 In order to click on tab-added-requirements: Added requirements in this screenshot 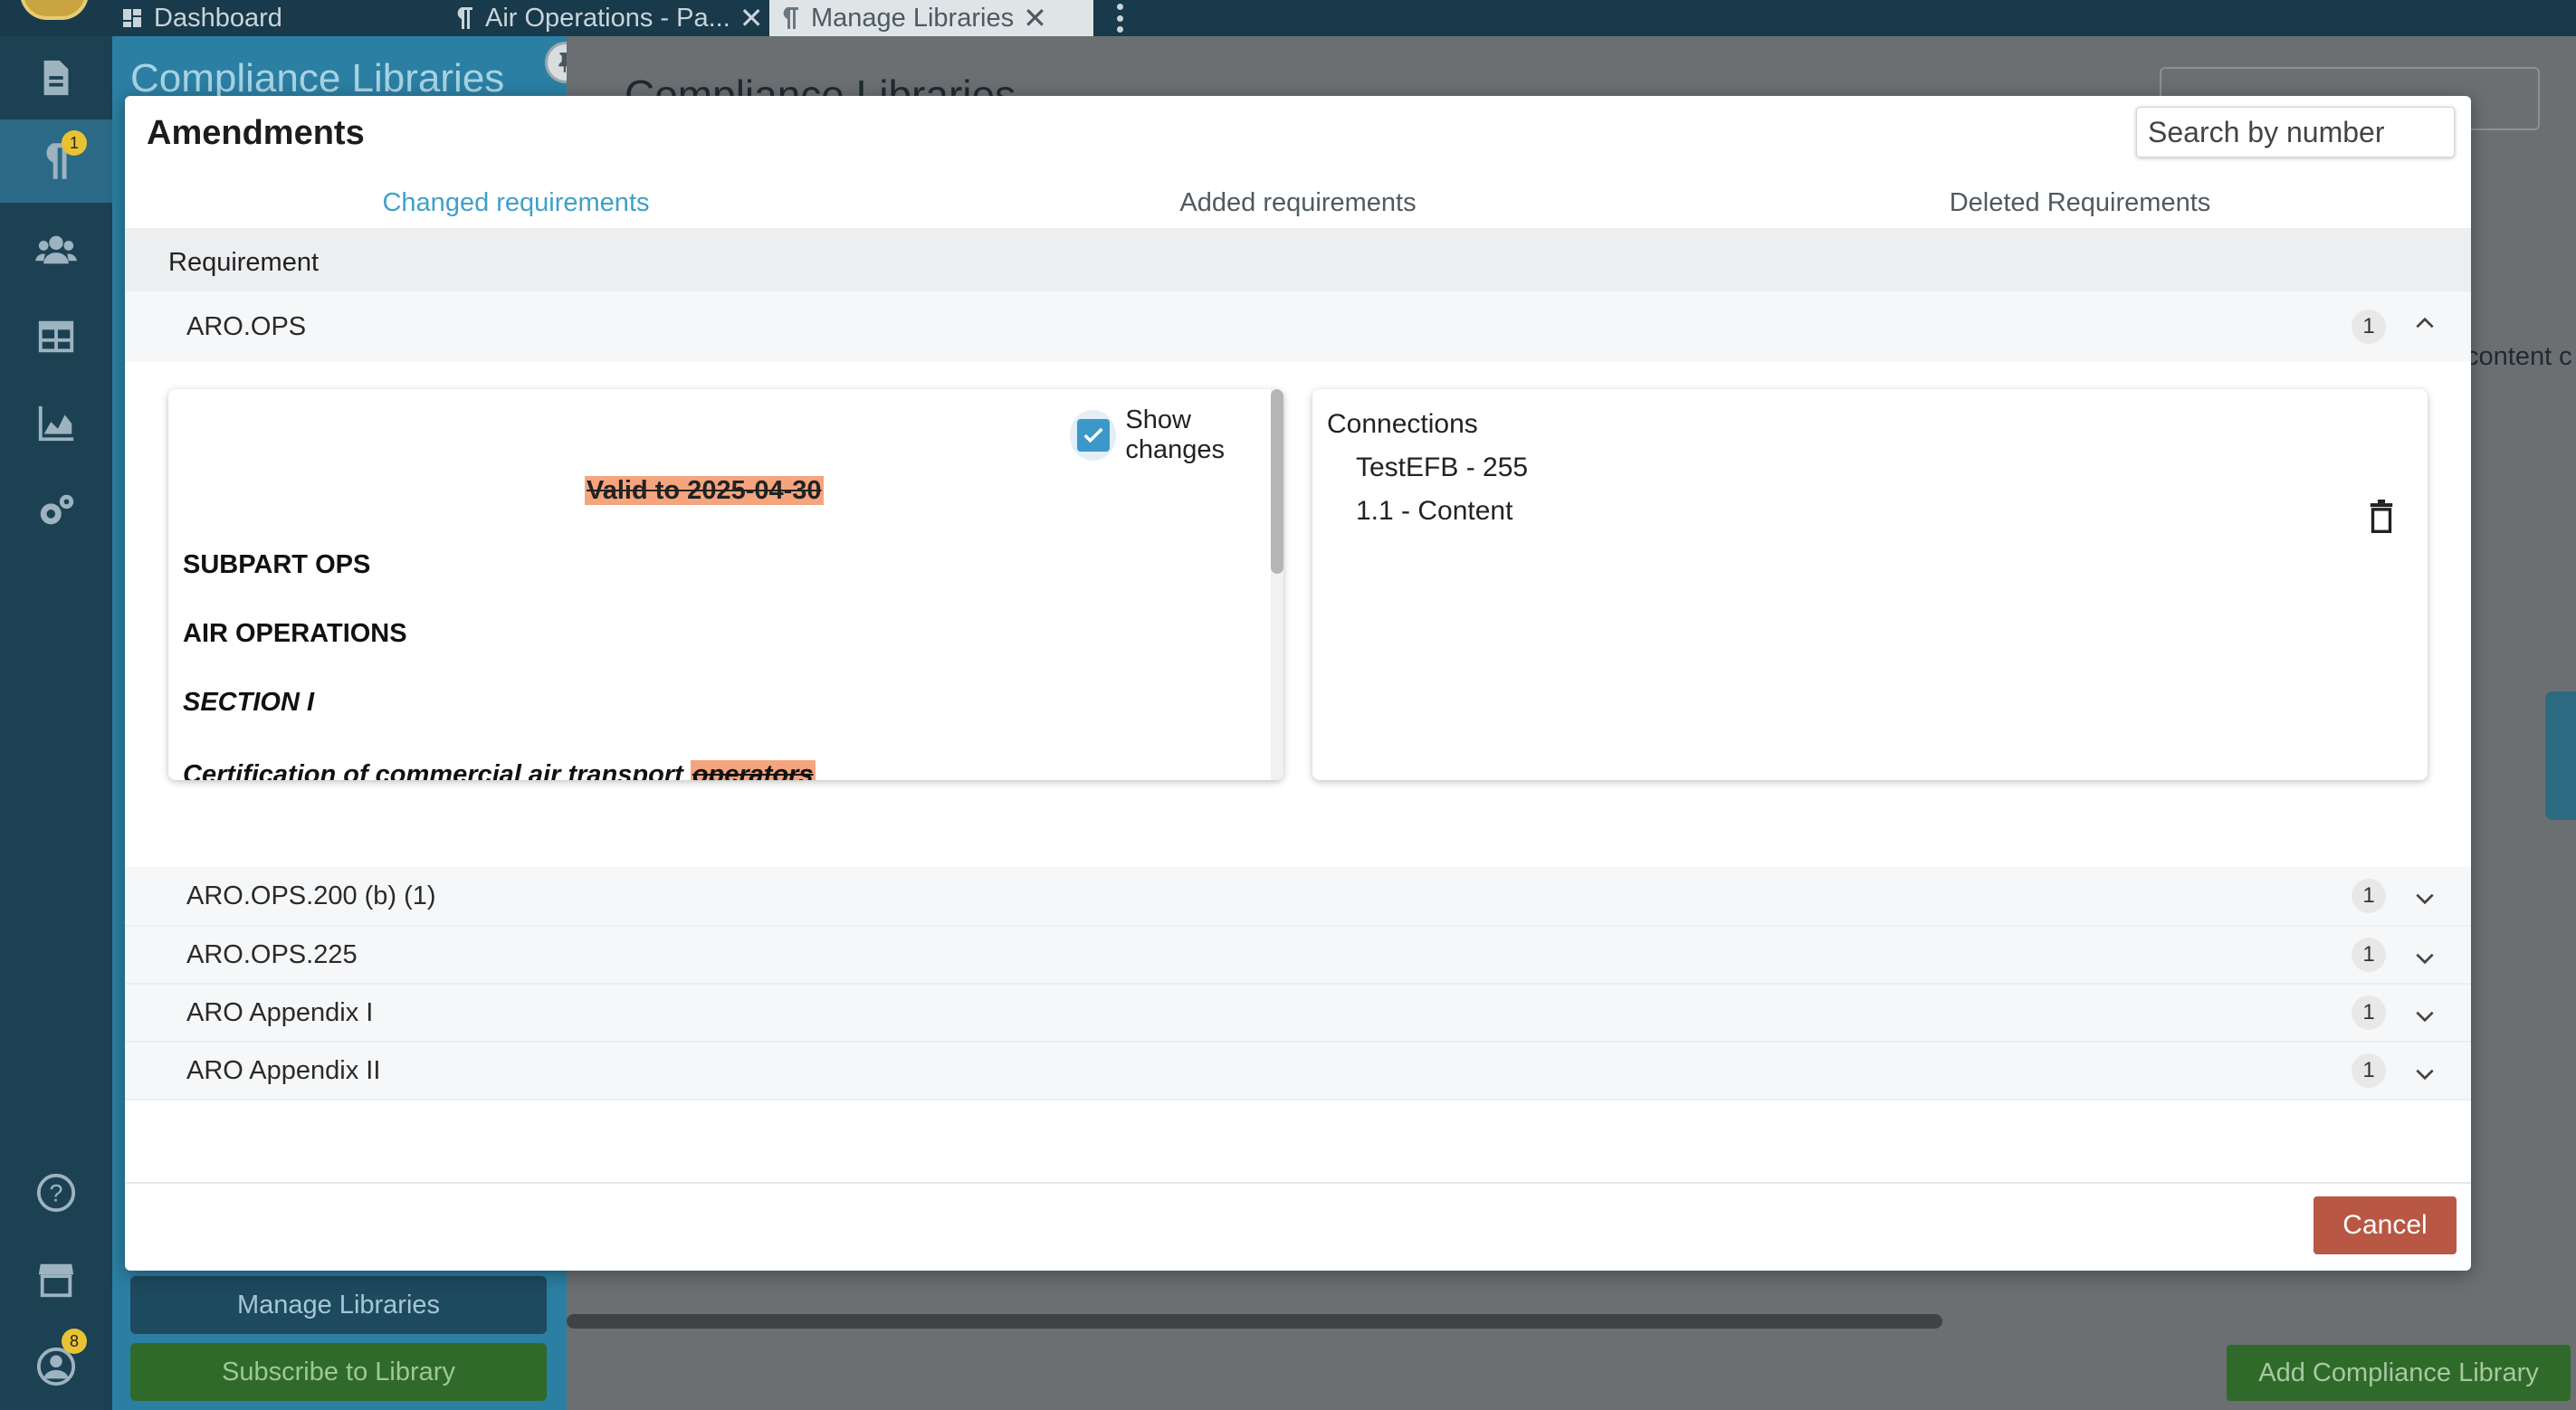, I will do `click(1298, 203)`.